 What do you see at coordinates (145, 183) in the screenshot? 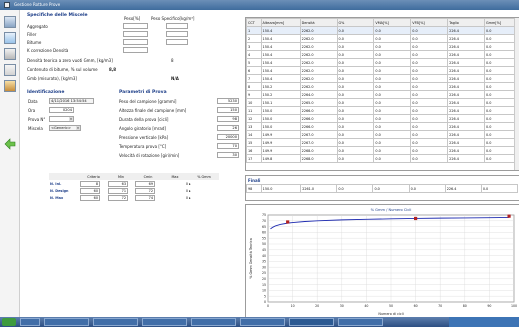
I see `crit-cmin-input: 69` at bounding box center [145, 183].